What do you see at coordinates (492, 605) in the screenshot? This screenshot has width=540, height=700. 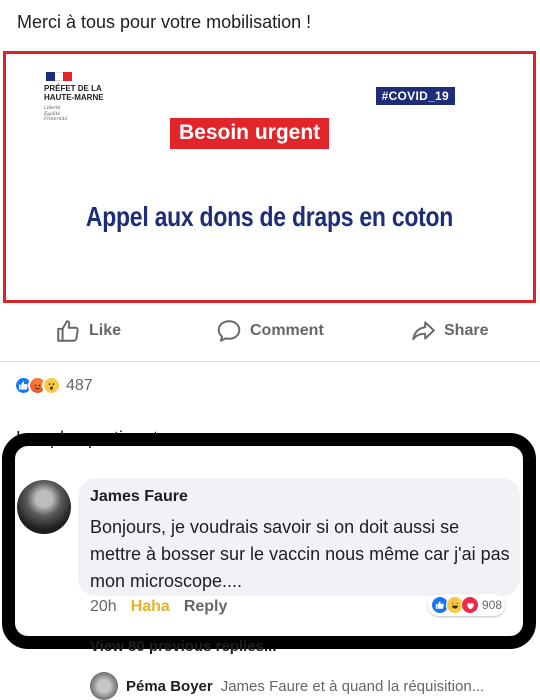 I see `comment-reaction-count: 908` at bounding box center [492, 605].